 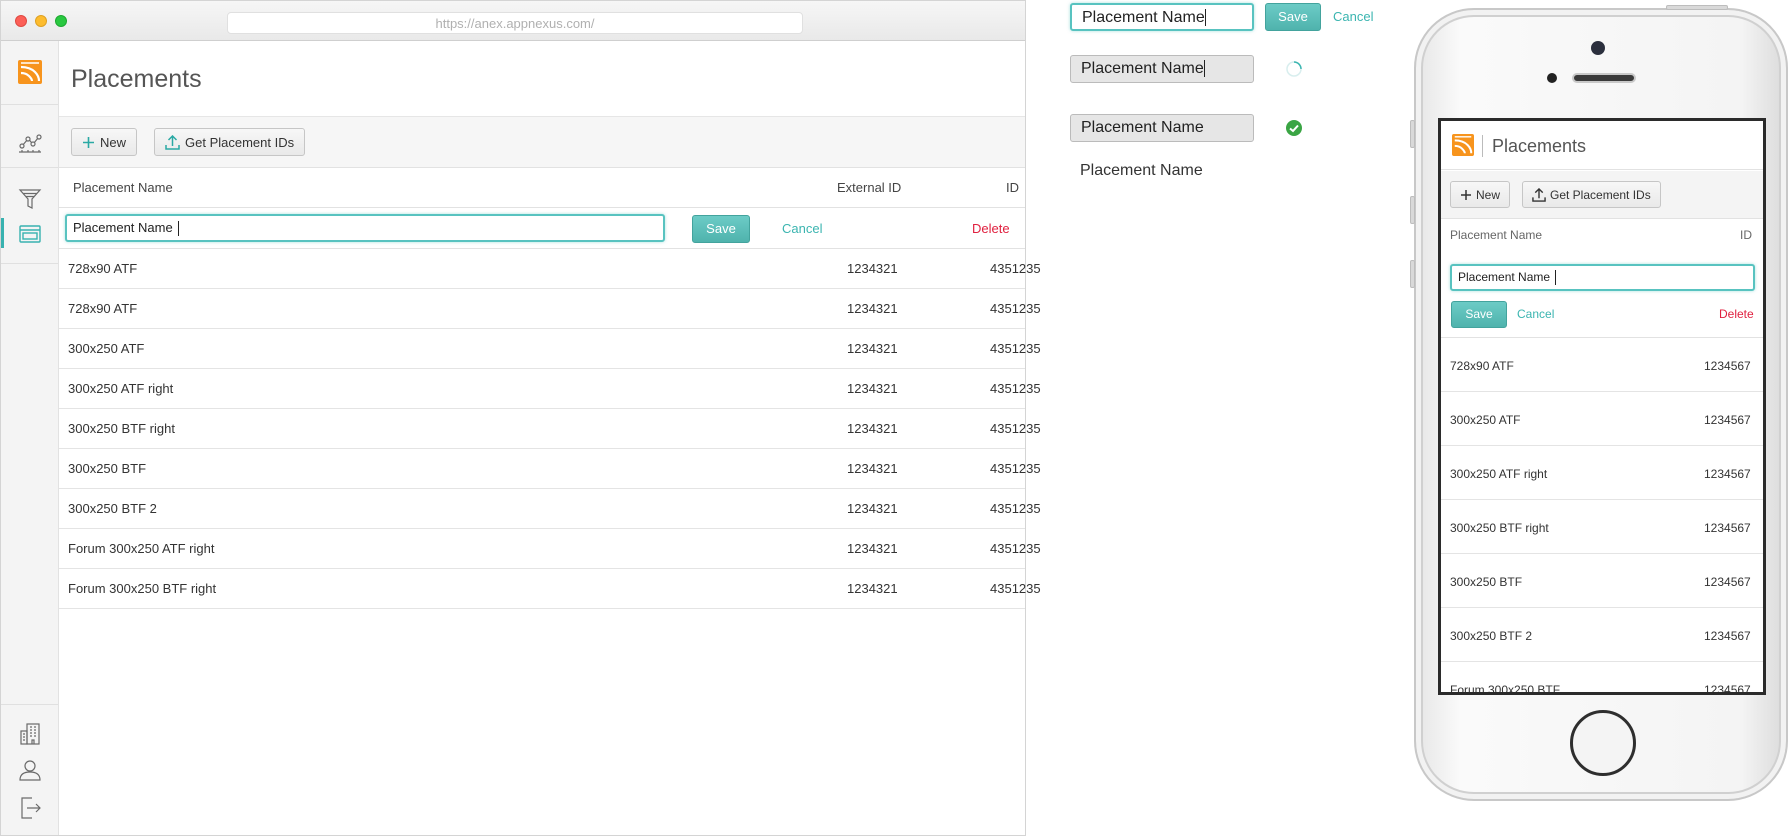 What do you see at coordinates (1602, 635) in the screenshot?
I see `list-item: 300x250 BTF 2 1234567` at bounding box center [1602, 635].